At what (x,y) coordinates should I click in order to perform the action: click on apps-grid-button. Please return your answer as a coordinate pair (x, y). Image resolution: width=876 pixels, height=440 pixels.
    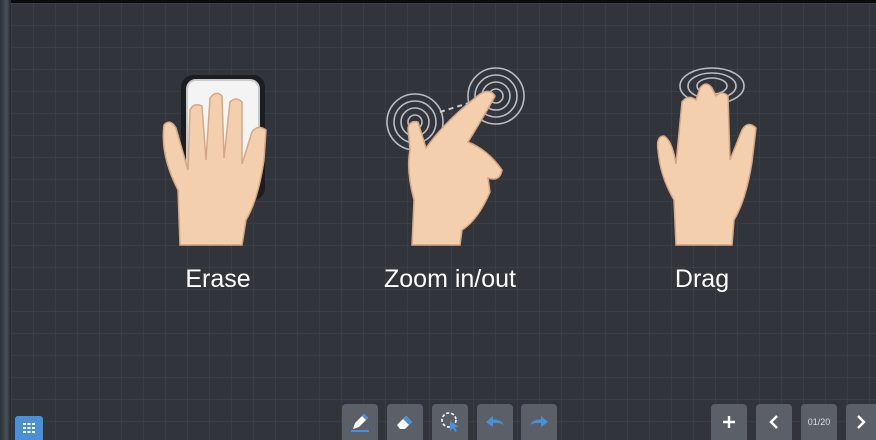
    Looking at the image, I should click on (29, 428).